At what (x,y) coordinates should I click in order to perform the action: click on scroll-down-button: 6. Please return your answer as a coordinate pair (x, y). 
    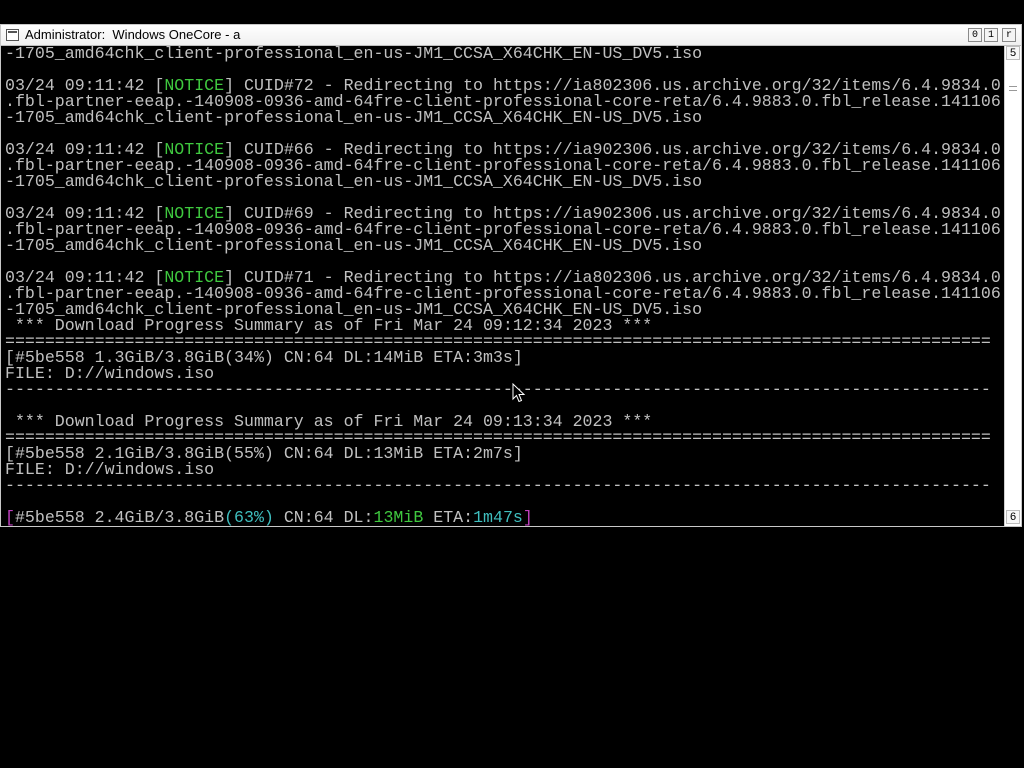
    Looking at the image, I should click on (1013, 517).